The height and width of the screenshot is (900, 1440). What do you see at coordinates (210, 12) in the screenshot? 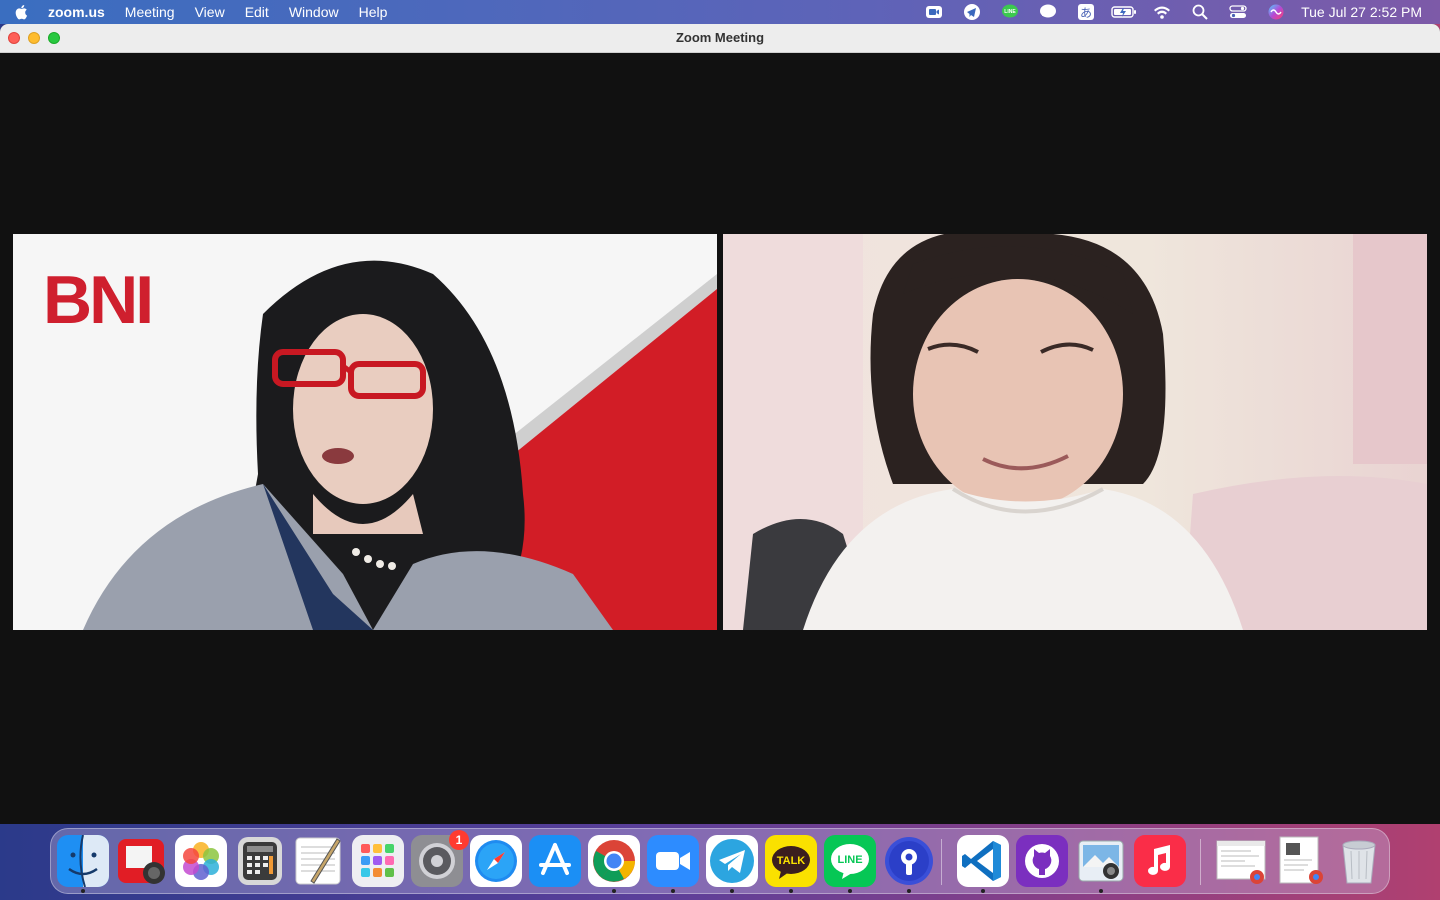
I see `menu-view: View` at bounding box center [210, 12].